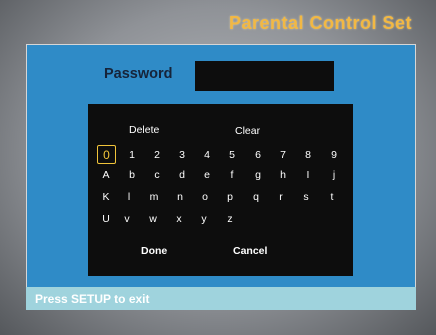 This screenshot has width=436, height=335. Describe the element at coordinates (320, 23) in the screenshot. I see `screen-title: Parental Control Set` at that location.